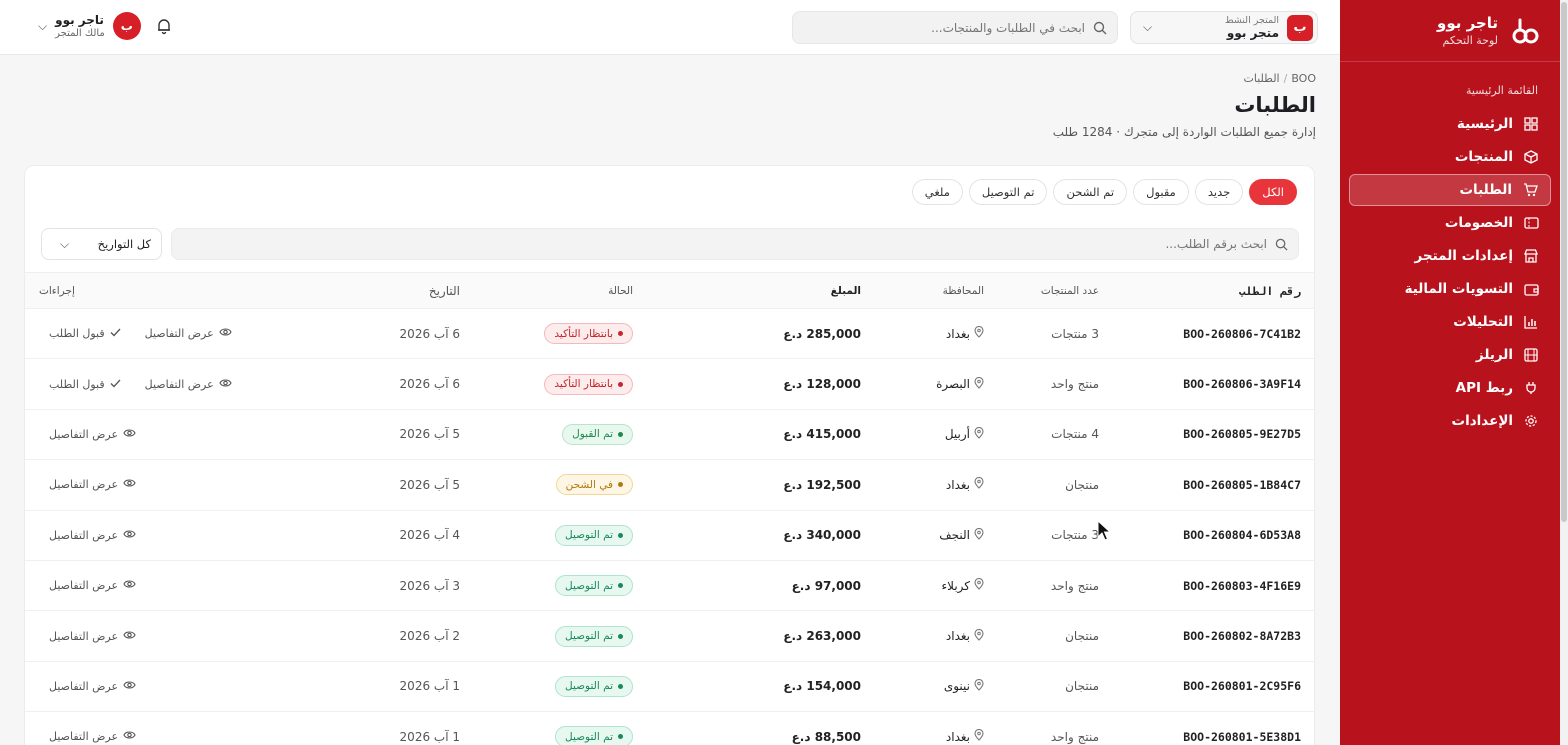  What do you see at coordinates (1206, 485) in the screenshot?
I see `order-id: BOO-260805-1B84C7` at bounding box center [1206, 485].